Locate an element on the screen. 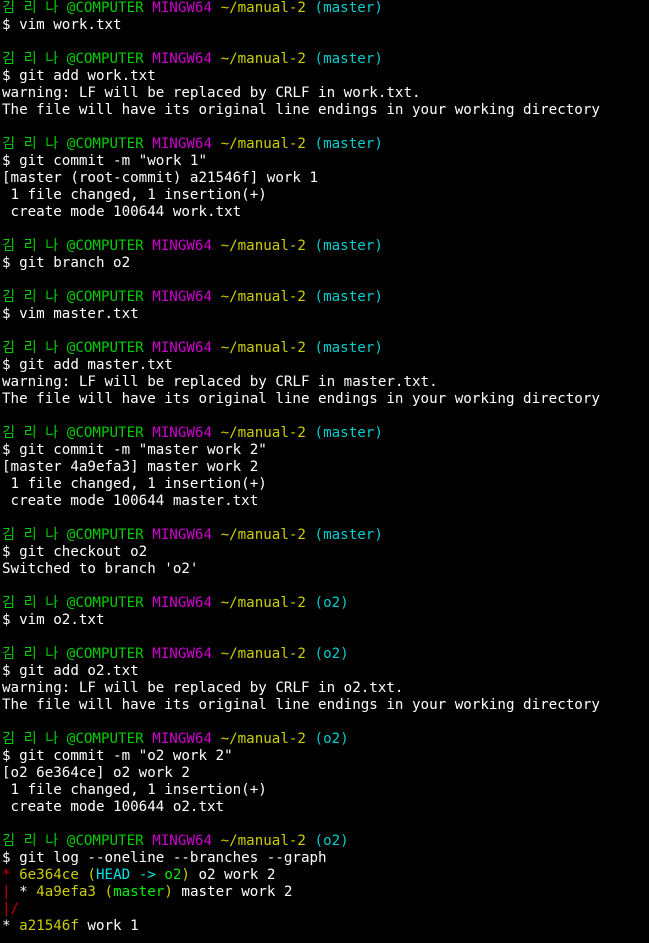 Image resolution: width=649 pixels, height=943 pixels. commit-message: work 1 is located at coordinates (108, 926).